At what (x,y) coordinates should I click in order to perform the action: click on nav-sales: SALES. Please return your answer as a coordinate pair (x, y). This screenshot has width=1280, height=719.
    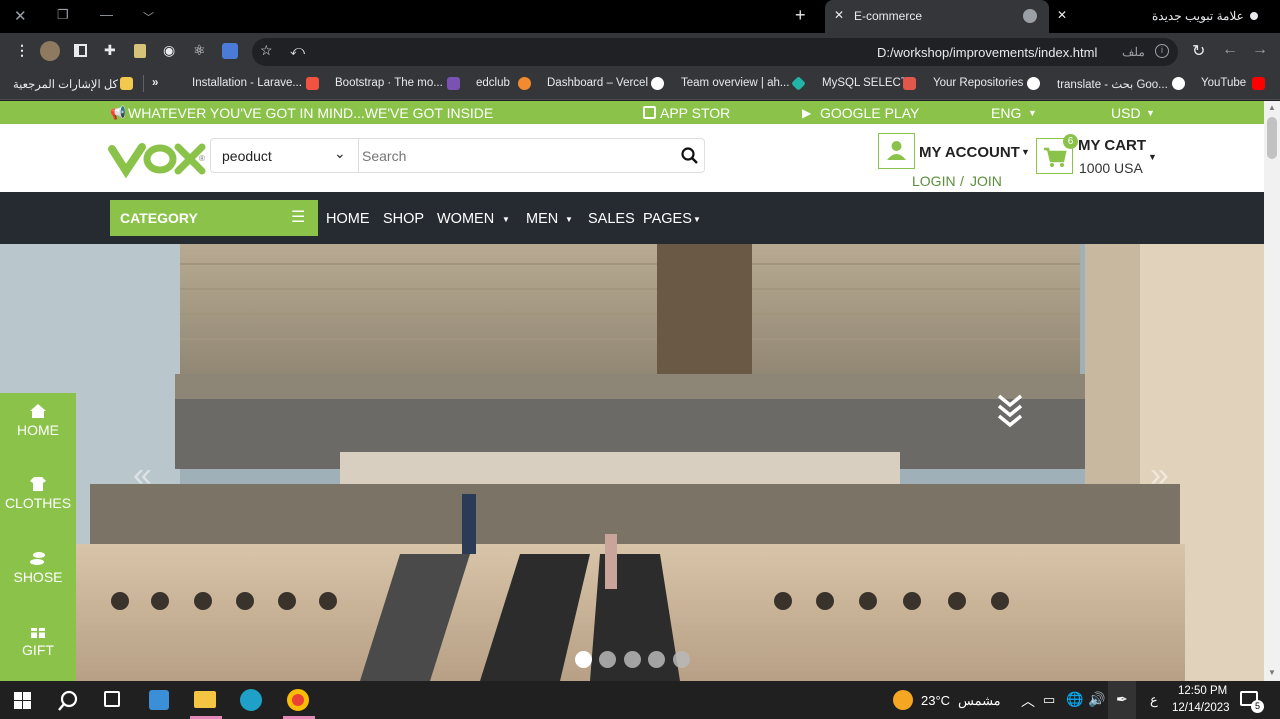
    Looking at the image, I should click on (611, 219).